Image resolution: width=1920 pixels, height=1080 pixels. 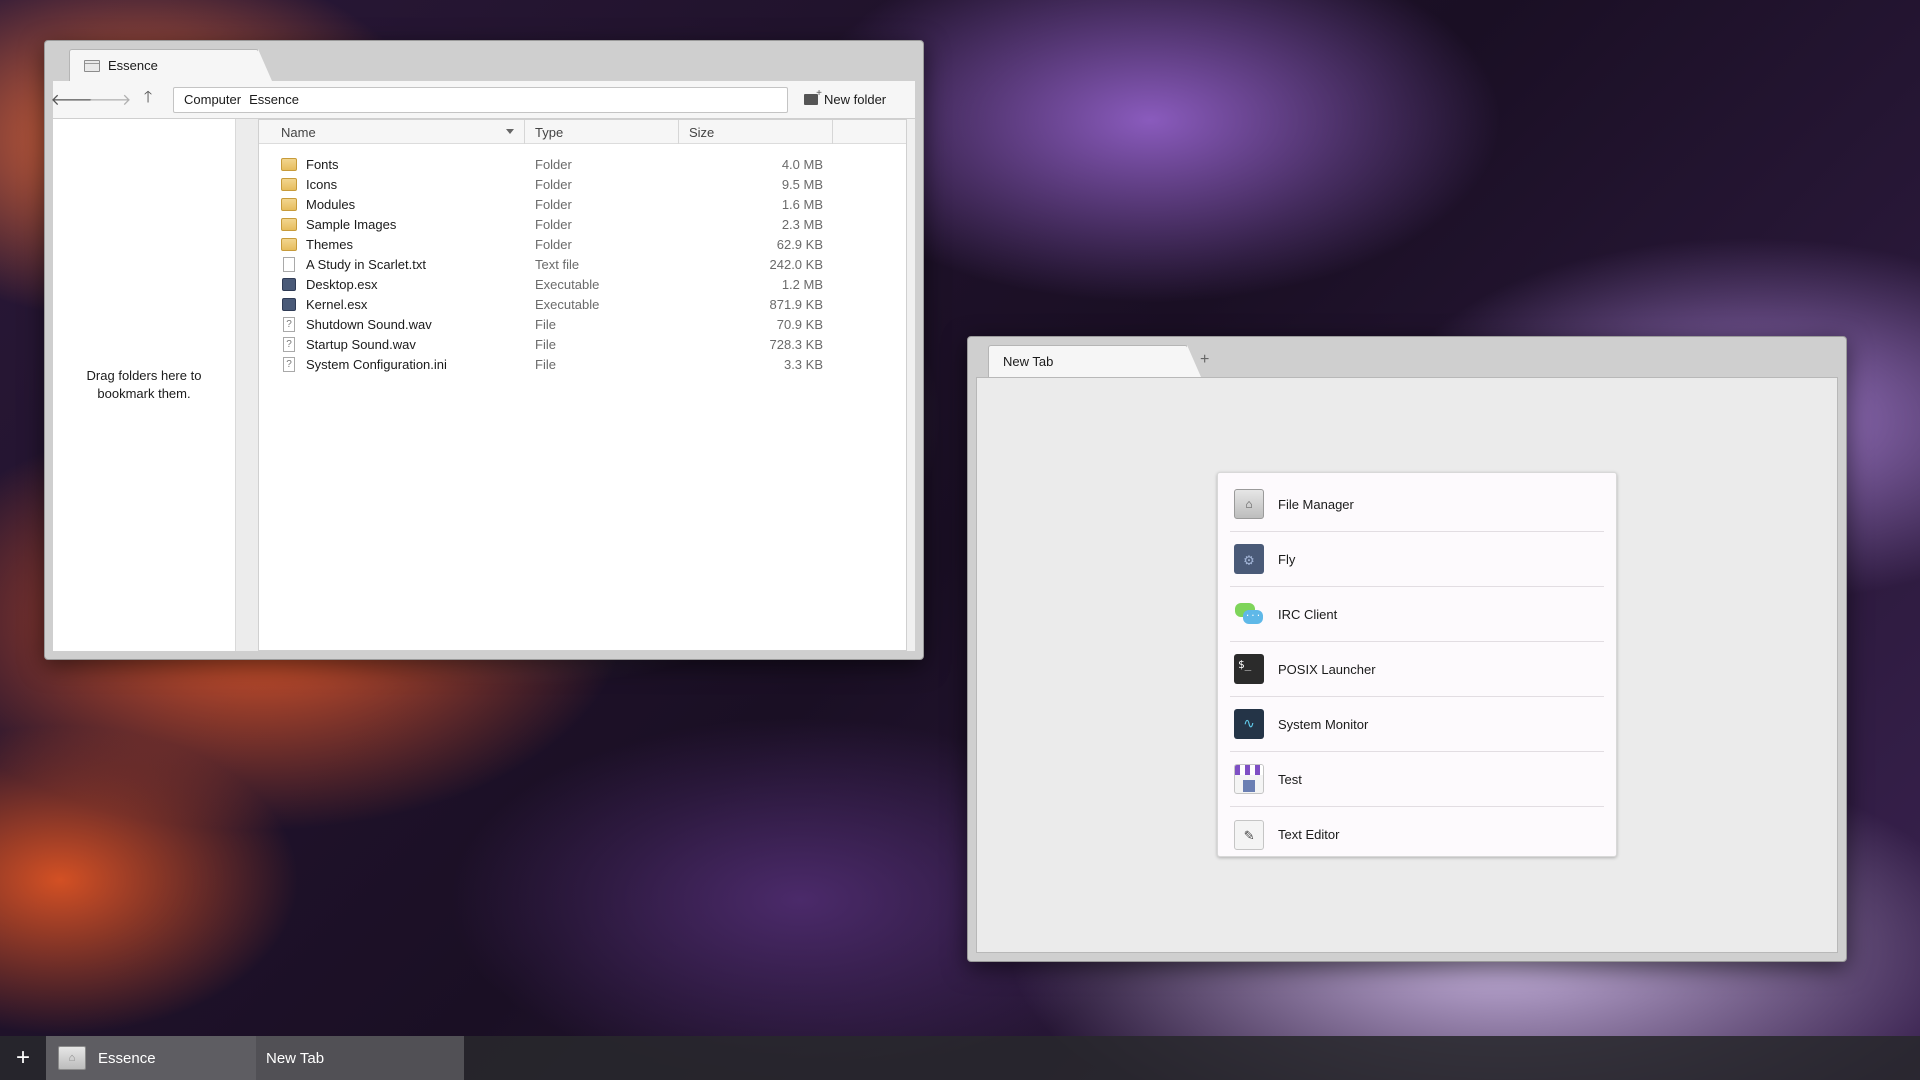 I want to click on browser-tabstrip: New Tab +, so click(x=1407, y=357).